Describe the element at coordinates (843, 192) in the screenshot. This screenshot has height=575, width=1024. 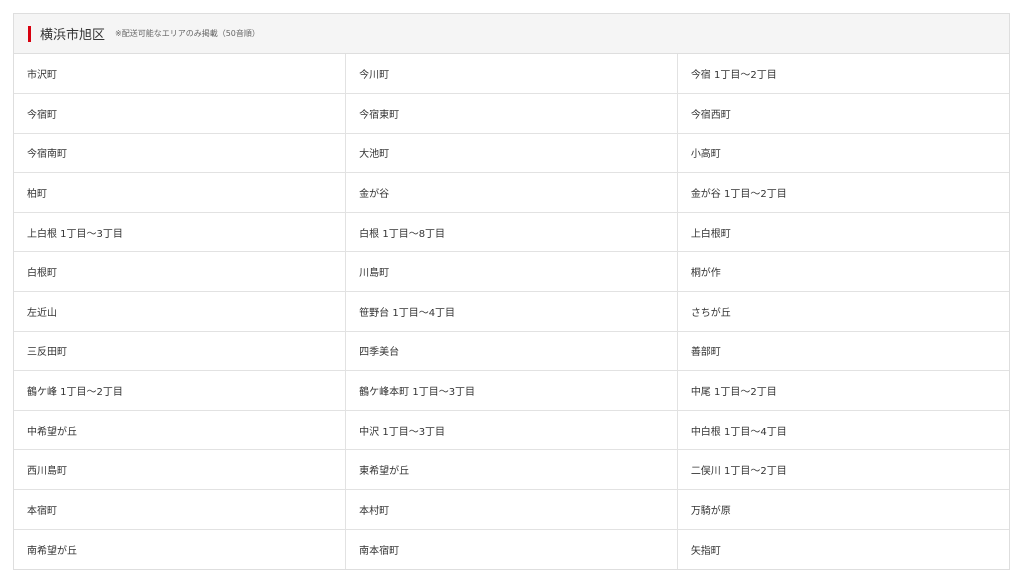
I see `area-cell: 金が谷 1丁目～2丁目` at that location.